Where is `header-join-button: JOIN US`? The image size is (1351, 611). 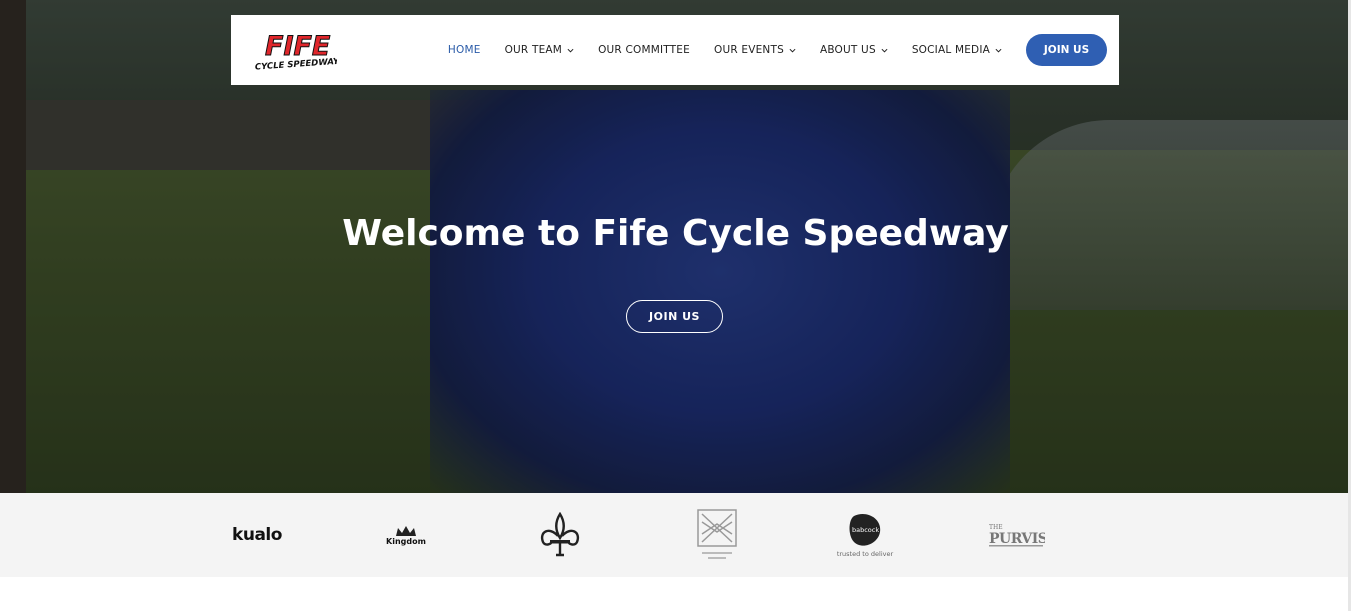
header-join-button: JOIN US is located at coordinates (1066, 50).